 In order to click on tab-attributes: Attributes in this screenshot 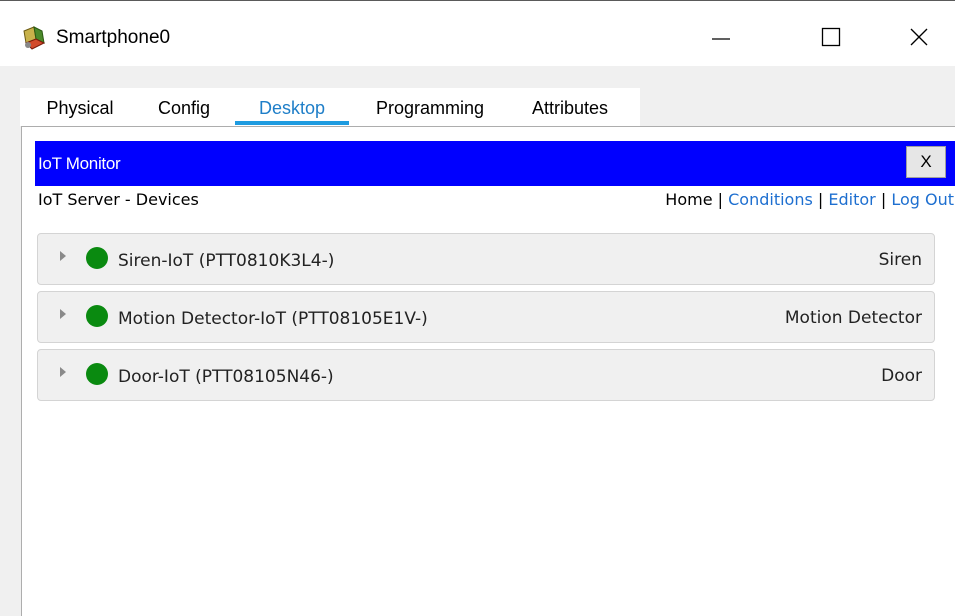, I will do `click(570, 110)`.